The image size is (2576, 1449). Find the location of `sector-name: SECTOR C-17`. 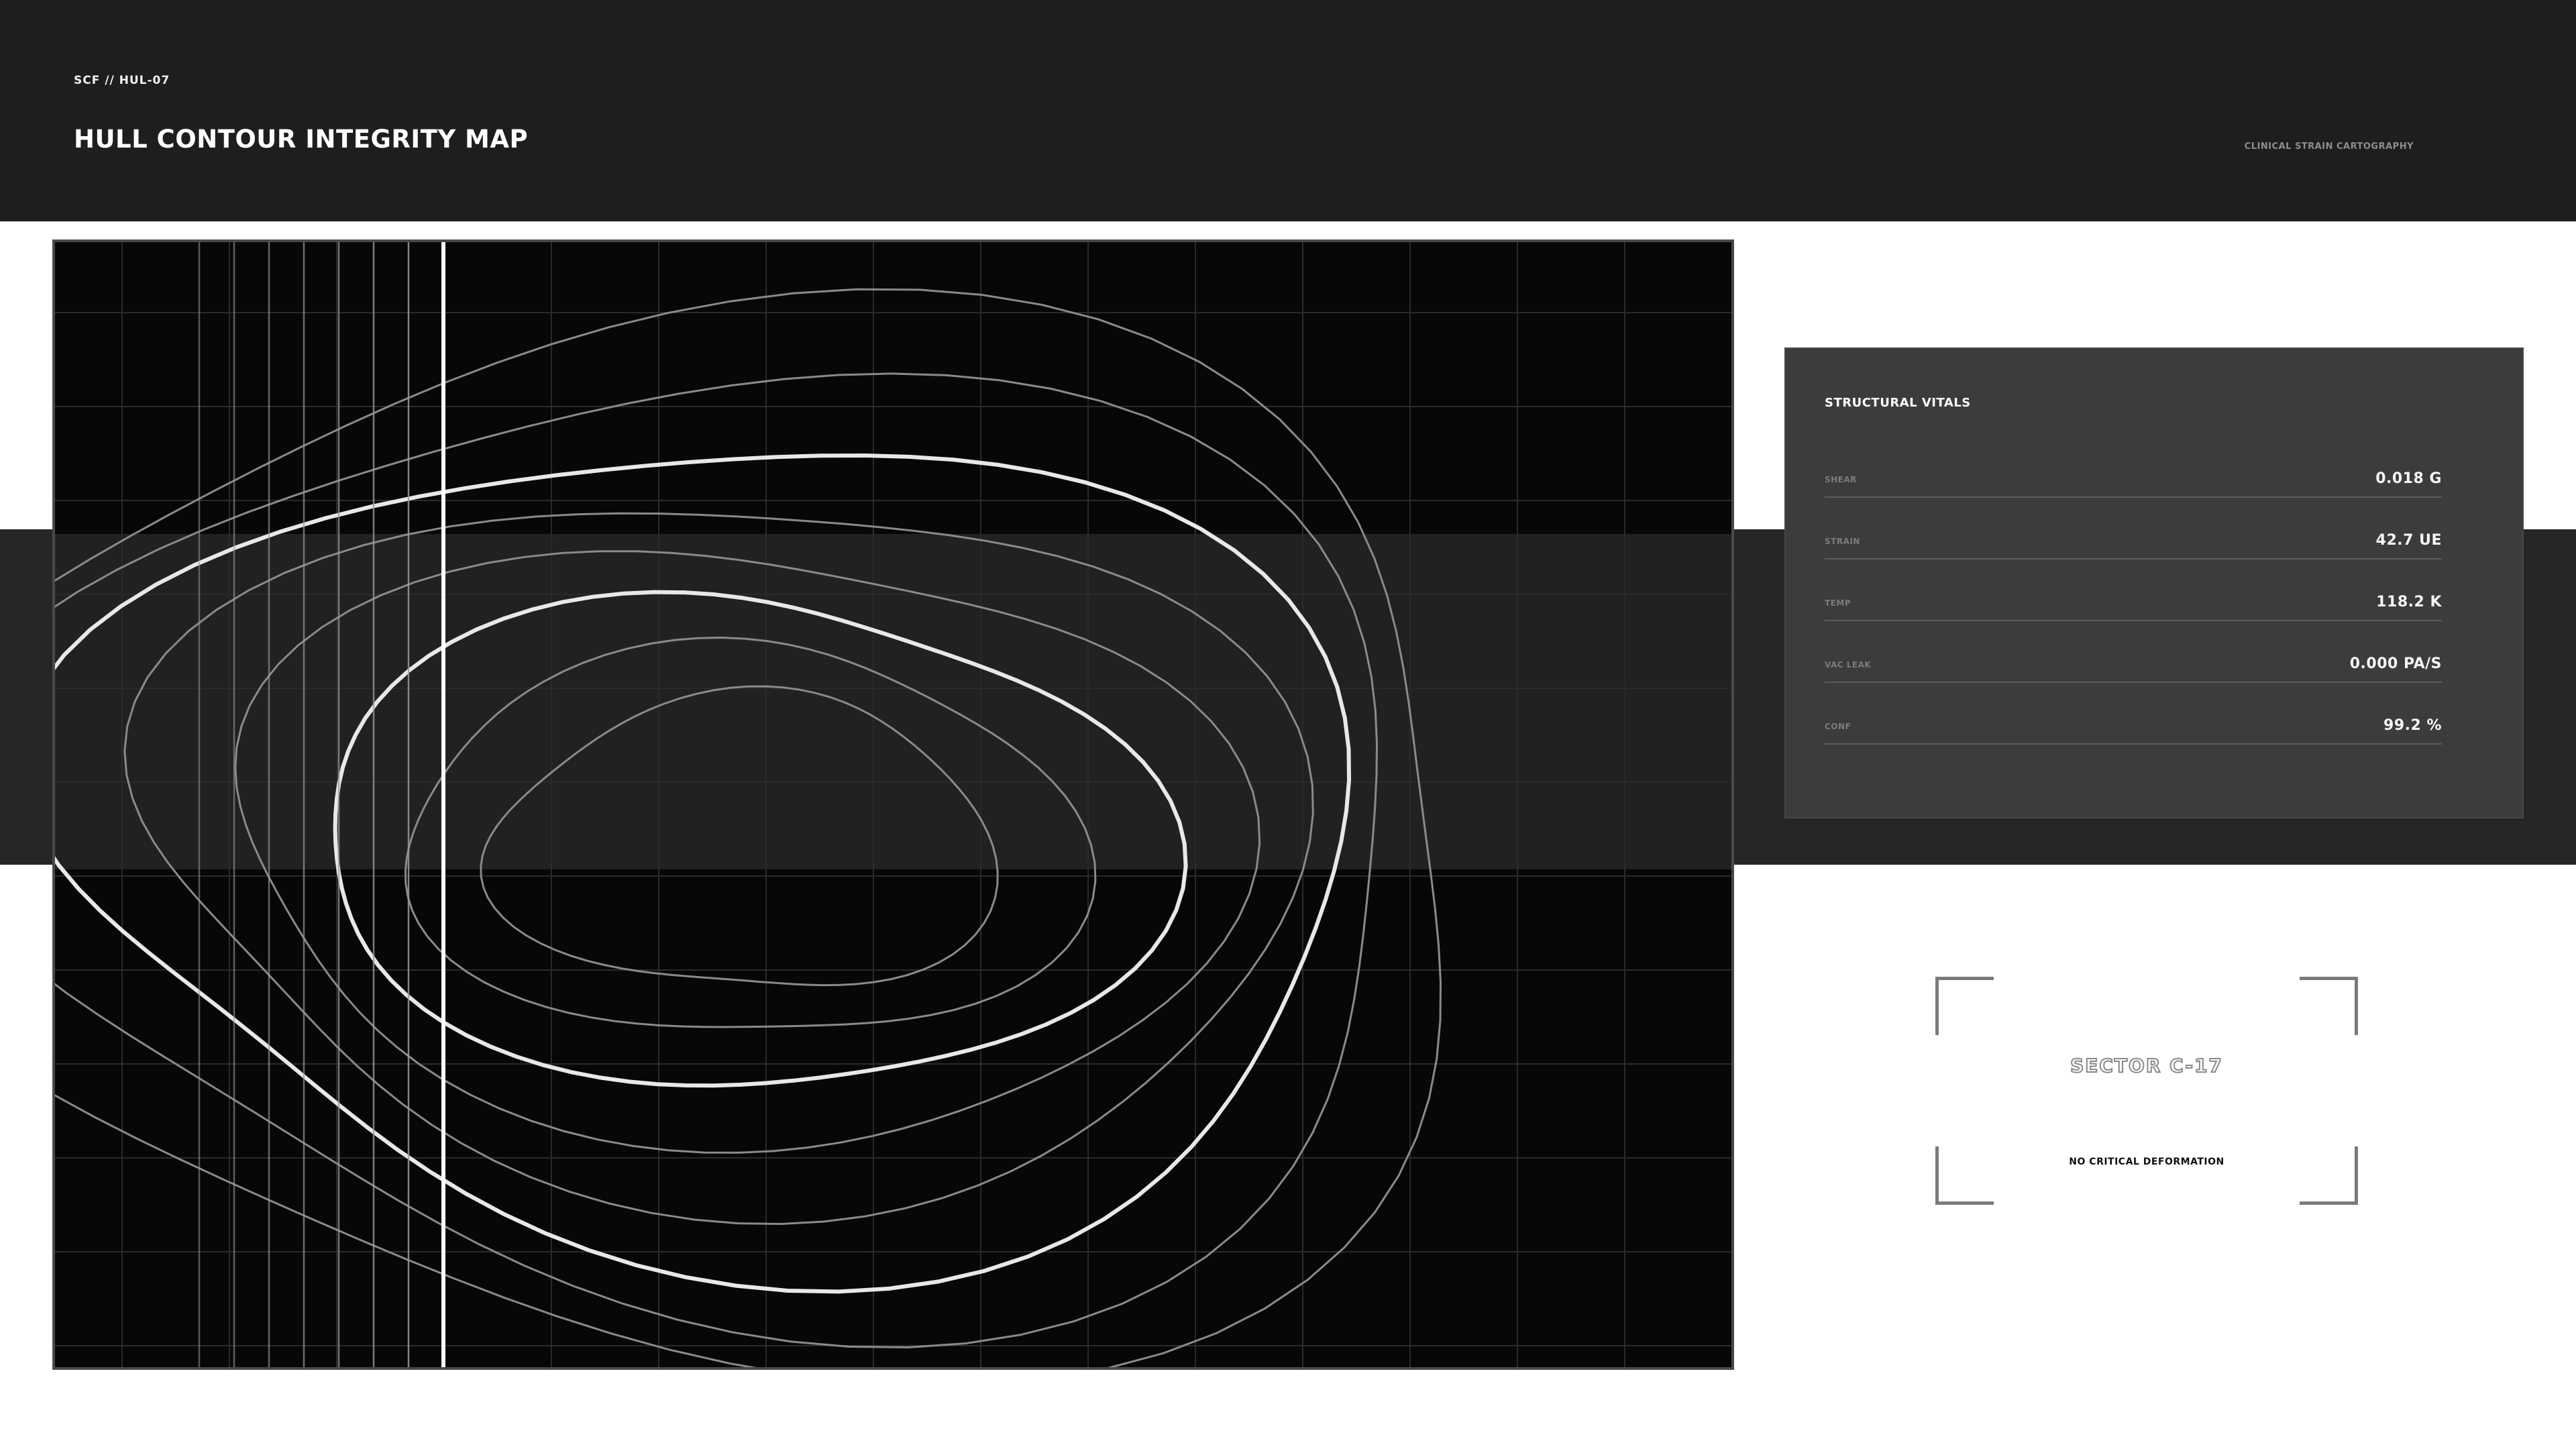

sector-name: SECTOR C-17 is located at coordinates (2146, 1065).